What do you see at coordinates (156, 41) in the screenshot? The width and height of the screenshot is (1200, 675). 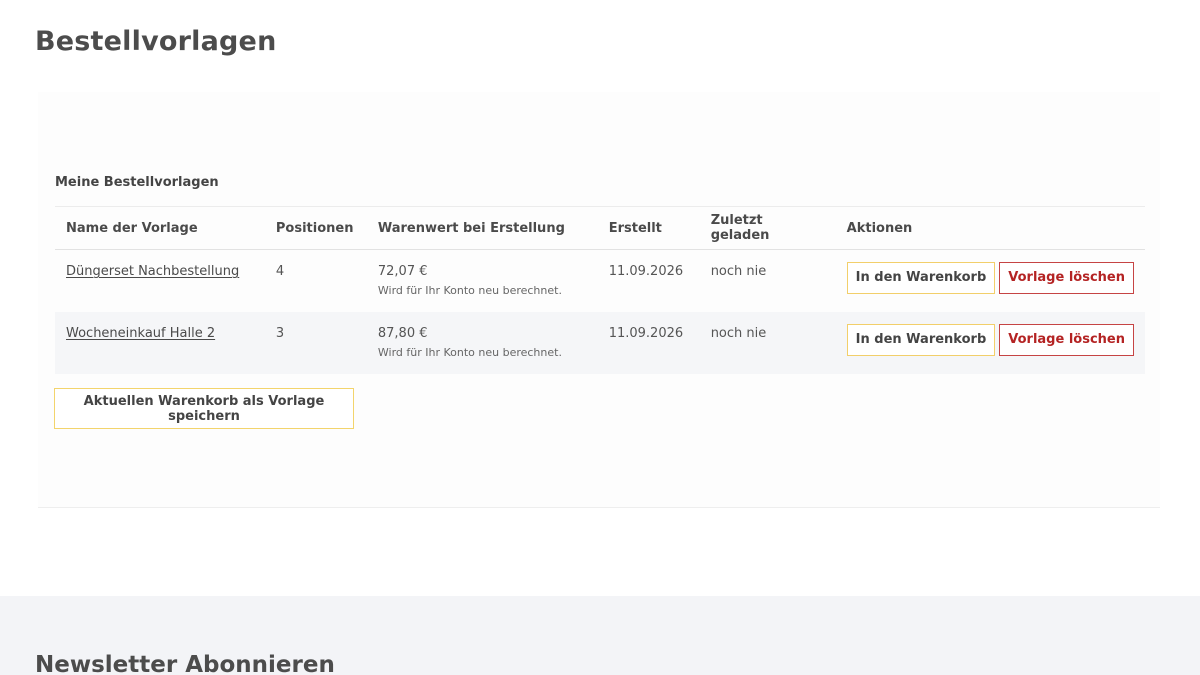 I see `page-title: Bestellvorlagen` at bounding box center [156, 41].